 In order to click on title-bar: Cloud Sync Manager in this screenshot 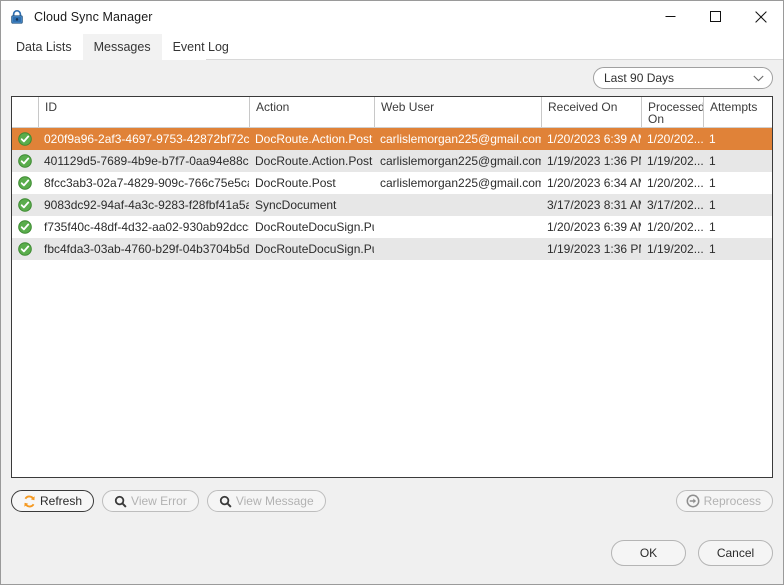, I will do `click(392, 16)`.